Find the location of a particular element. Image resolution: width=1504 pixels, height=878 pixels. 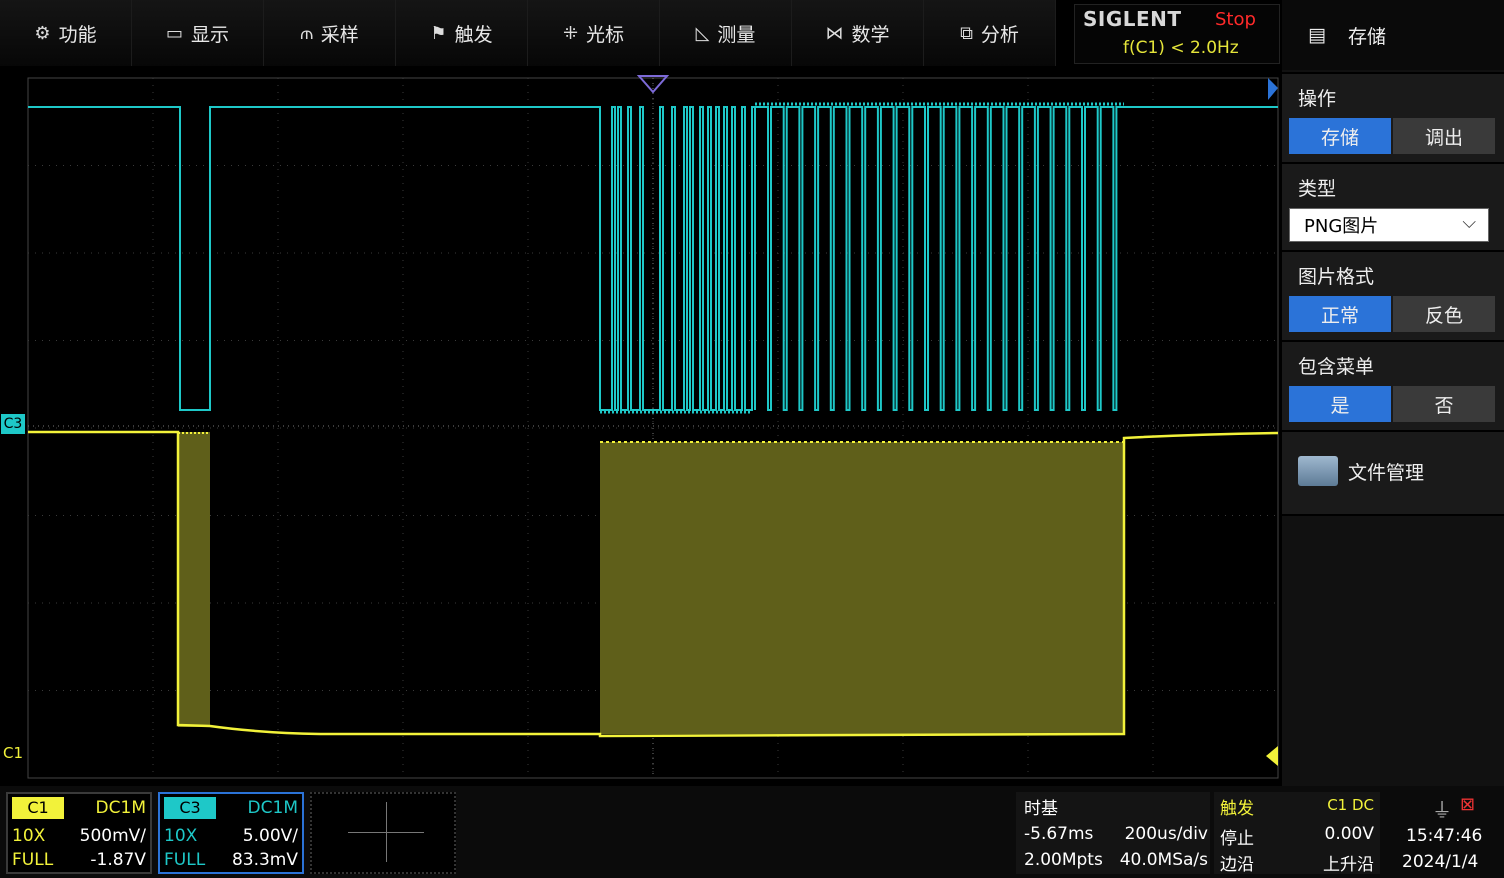

c1-probe: 10X is located at coordinates (29, 836).